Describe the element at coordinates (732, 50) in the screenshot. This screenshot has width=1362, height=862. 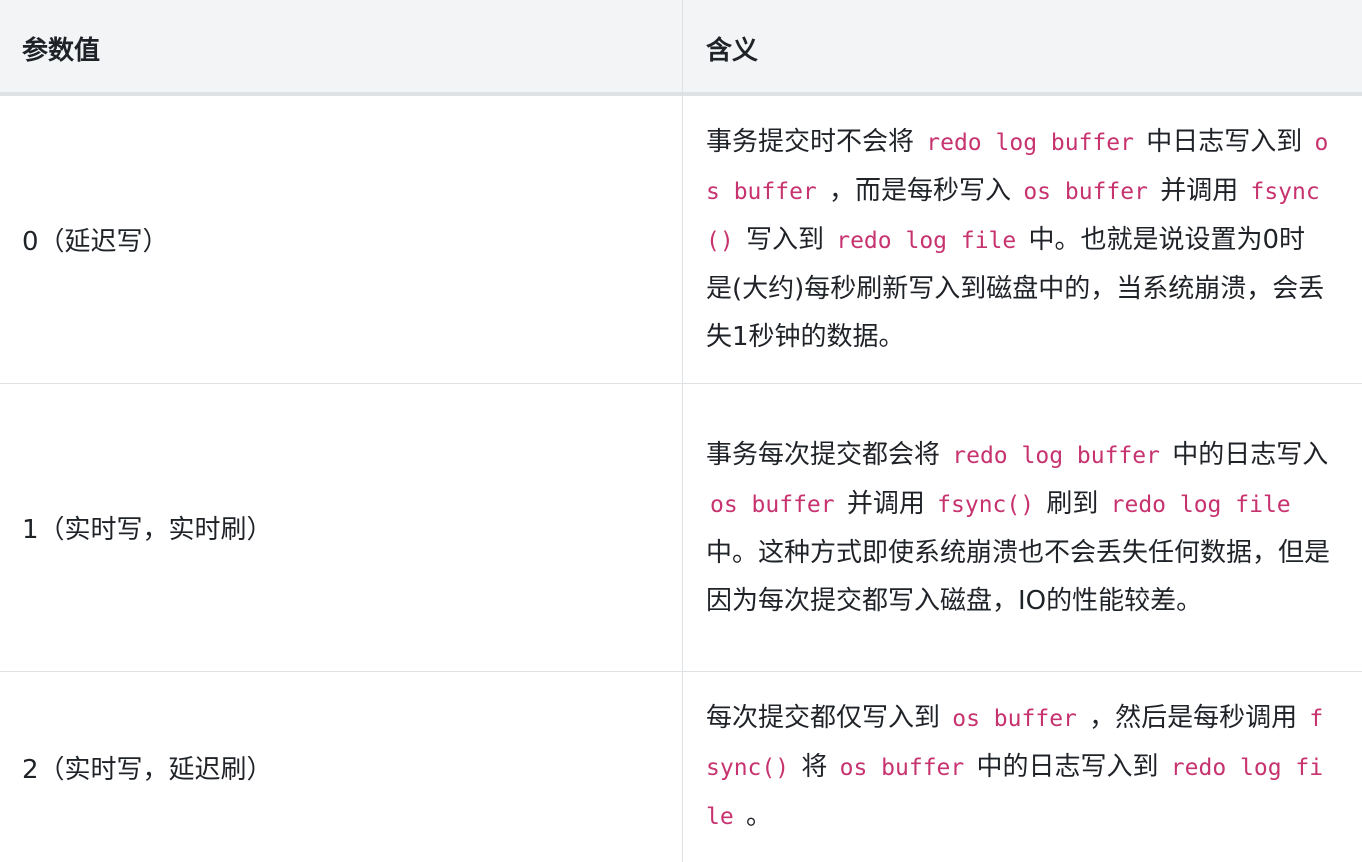
I see `header-meaning: 含义` at that location.